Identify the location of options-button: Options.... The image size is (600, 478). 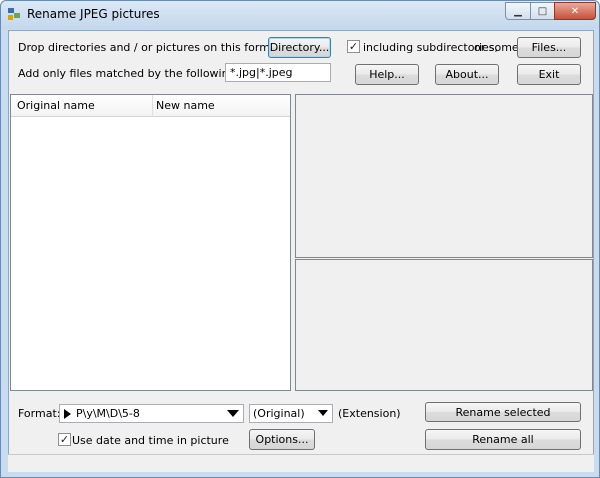
(282, 439).